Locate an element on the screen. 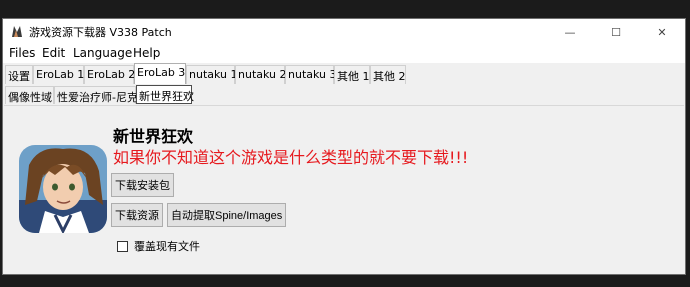 This screenshot has width=690, height=287. menu-files: Files is located at coordinates (22, 53).